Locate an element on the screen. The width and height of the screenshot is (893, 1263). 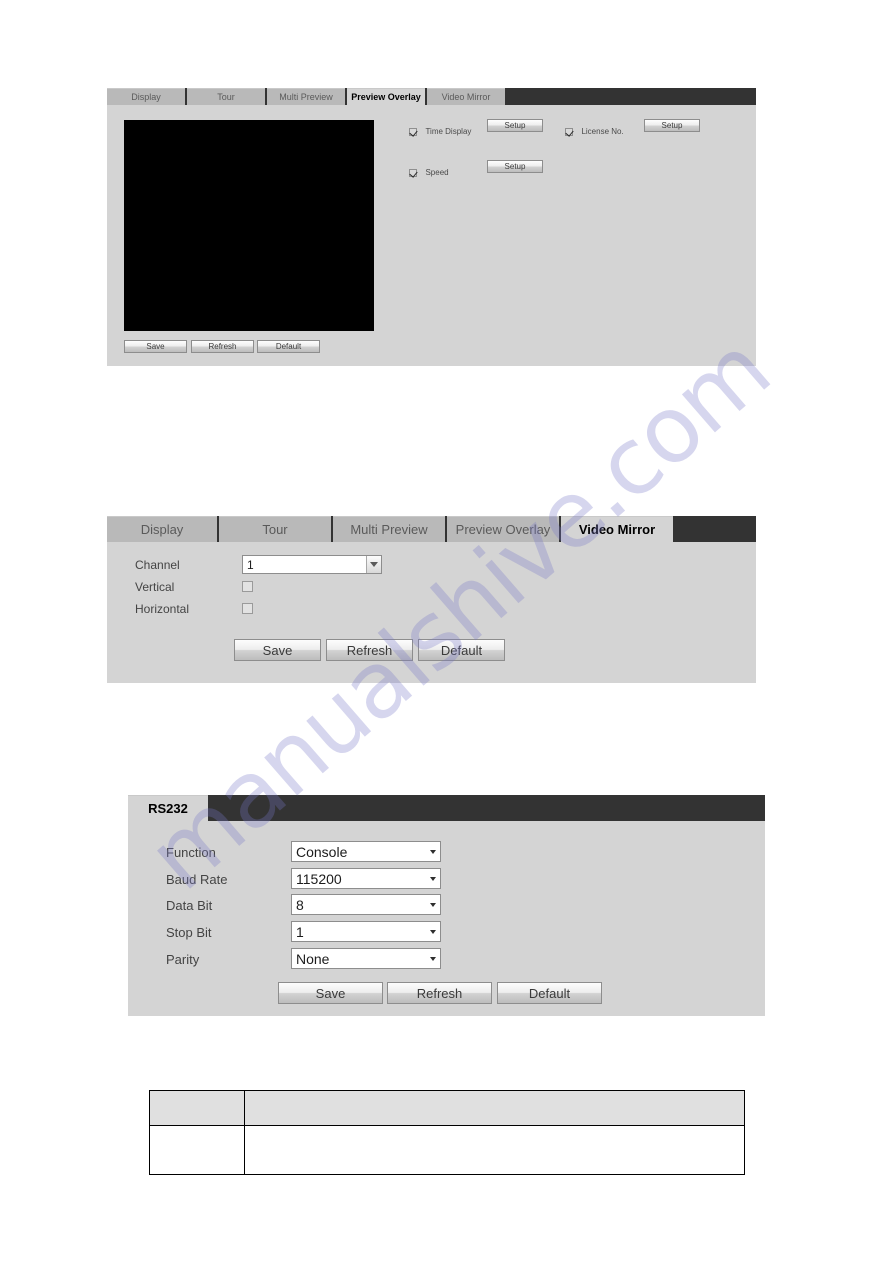
vertical-checkbox is located at coordinates (247, 586).